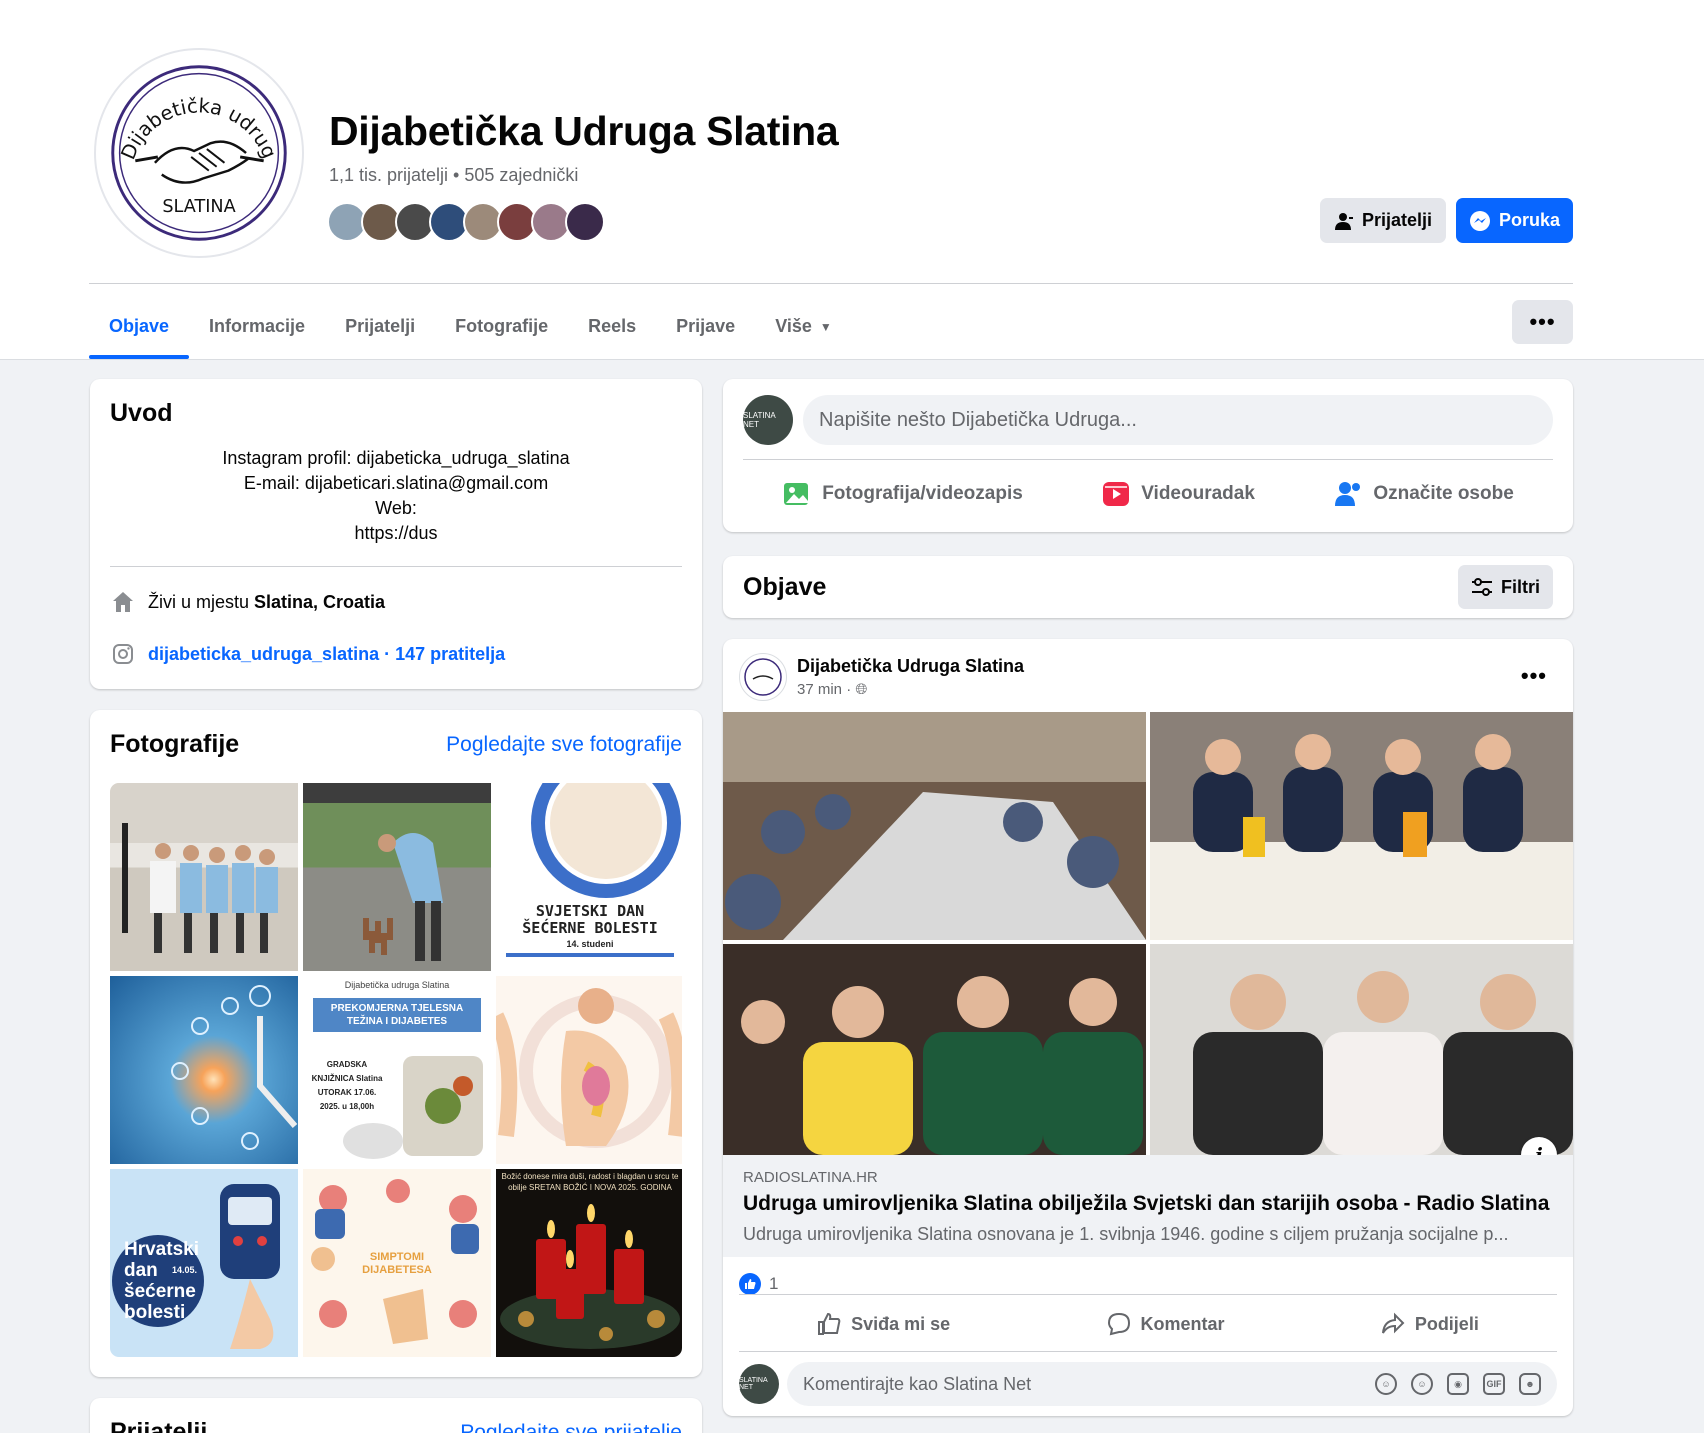  Describe the element at coordinates (161, 1281) in the screenshot. I see `photo-caption: Hrvatski dan šećerne bolesti` at that location.